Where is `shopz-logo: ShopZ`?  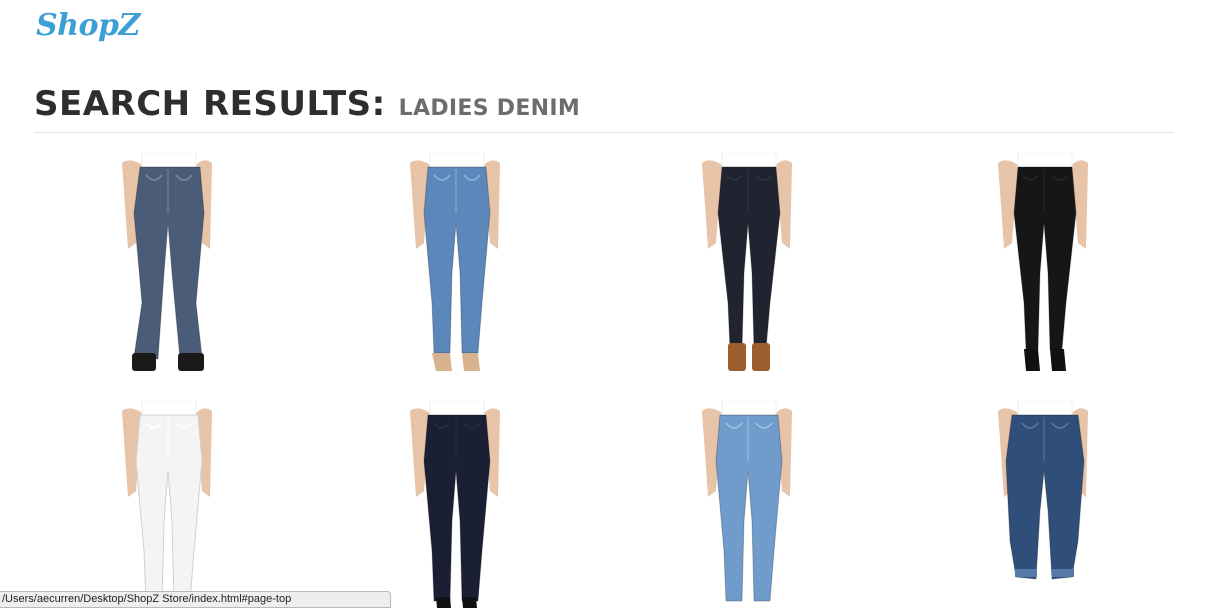
shopz-logo: ShopZ is located at coordinates (88, 25).